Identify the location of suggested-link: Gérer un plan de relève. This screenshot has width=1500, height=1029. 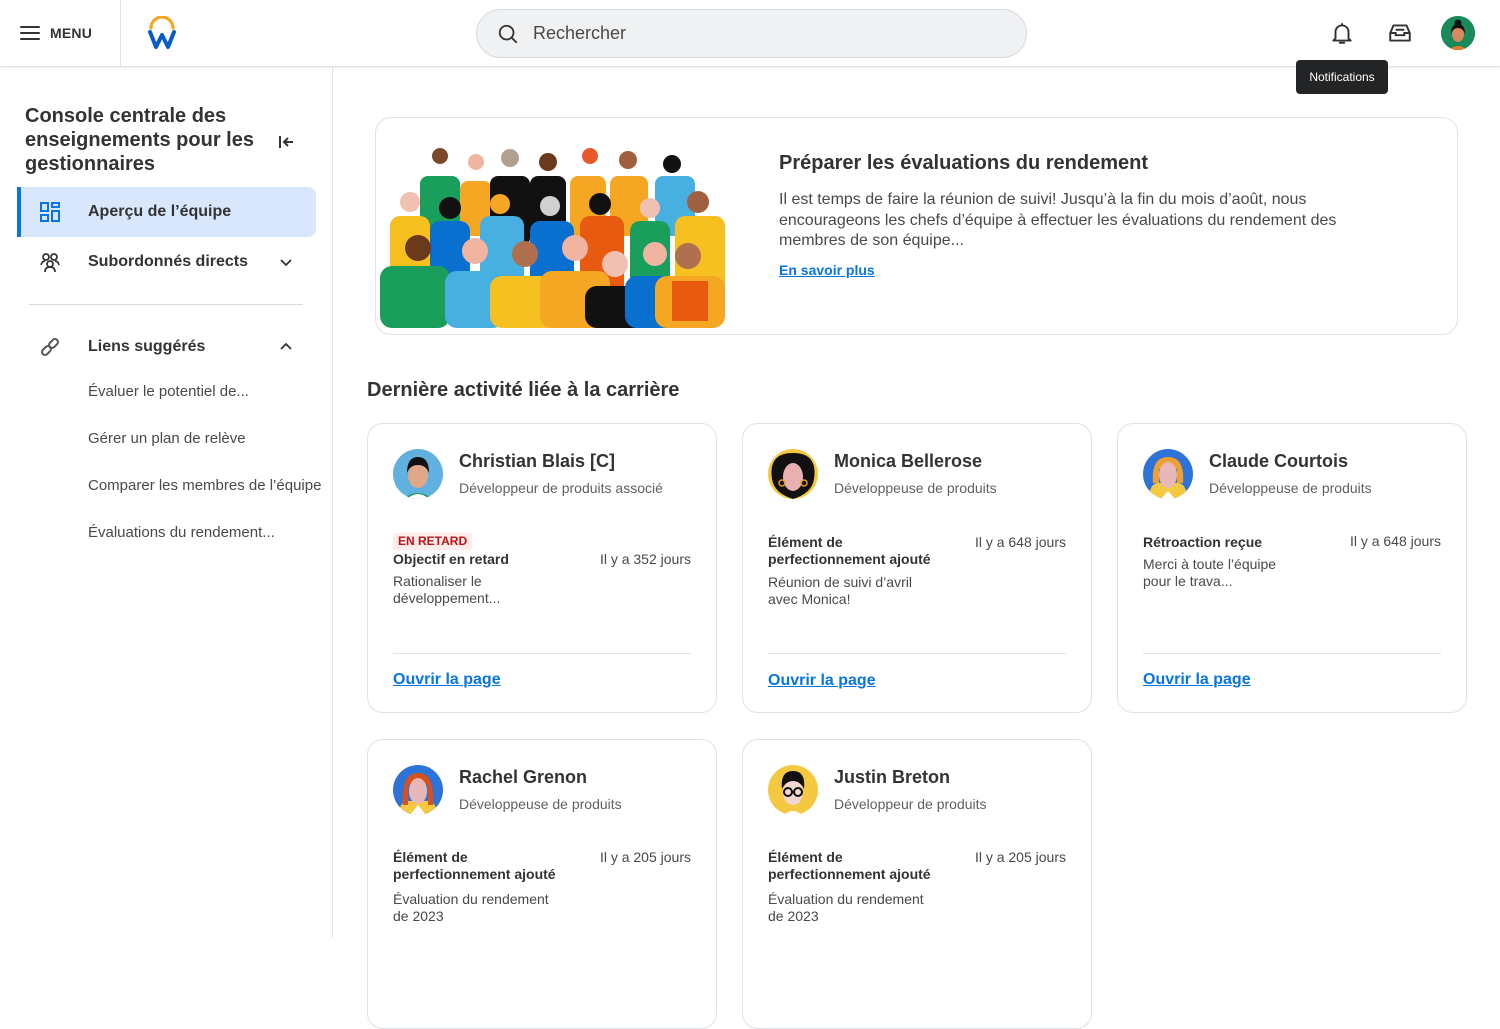
(167, 438).